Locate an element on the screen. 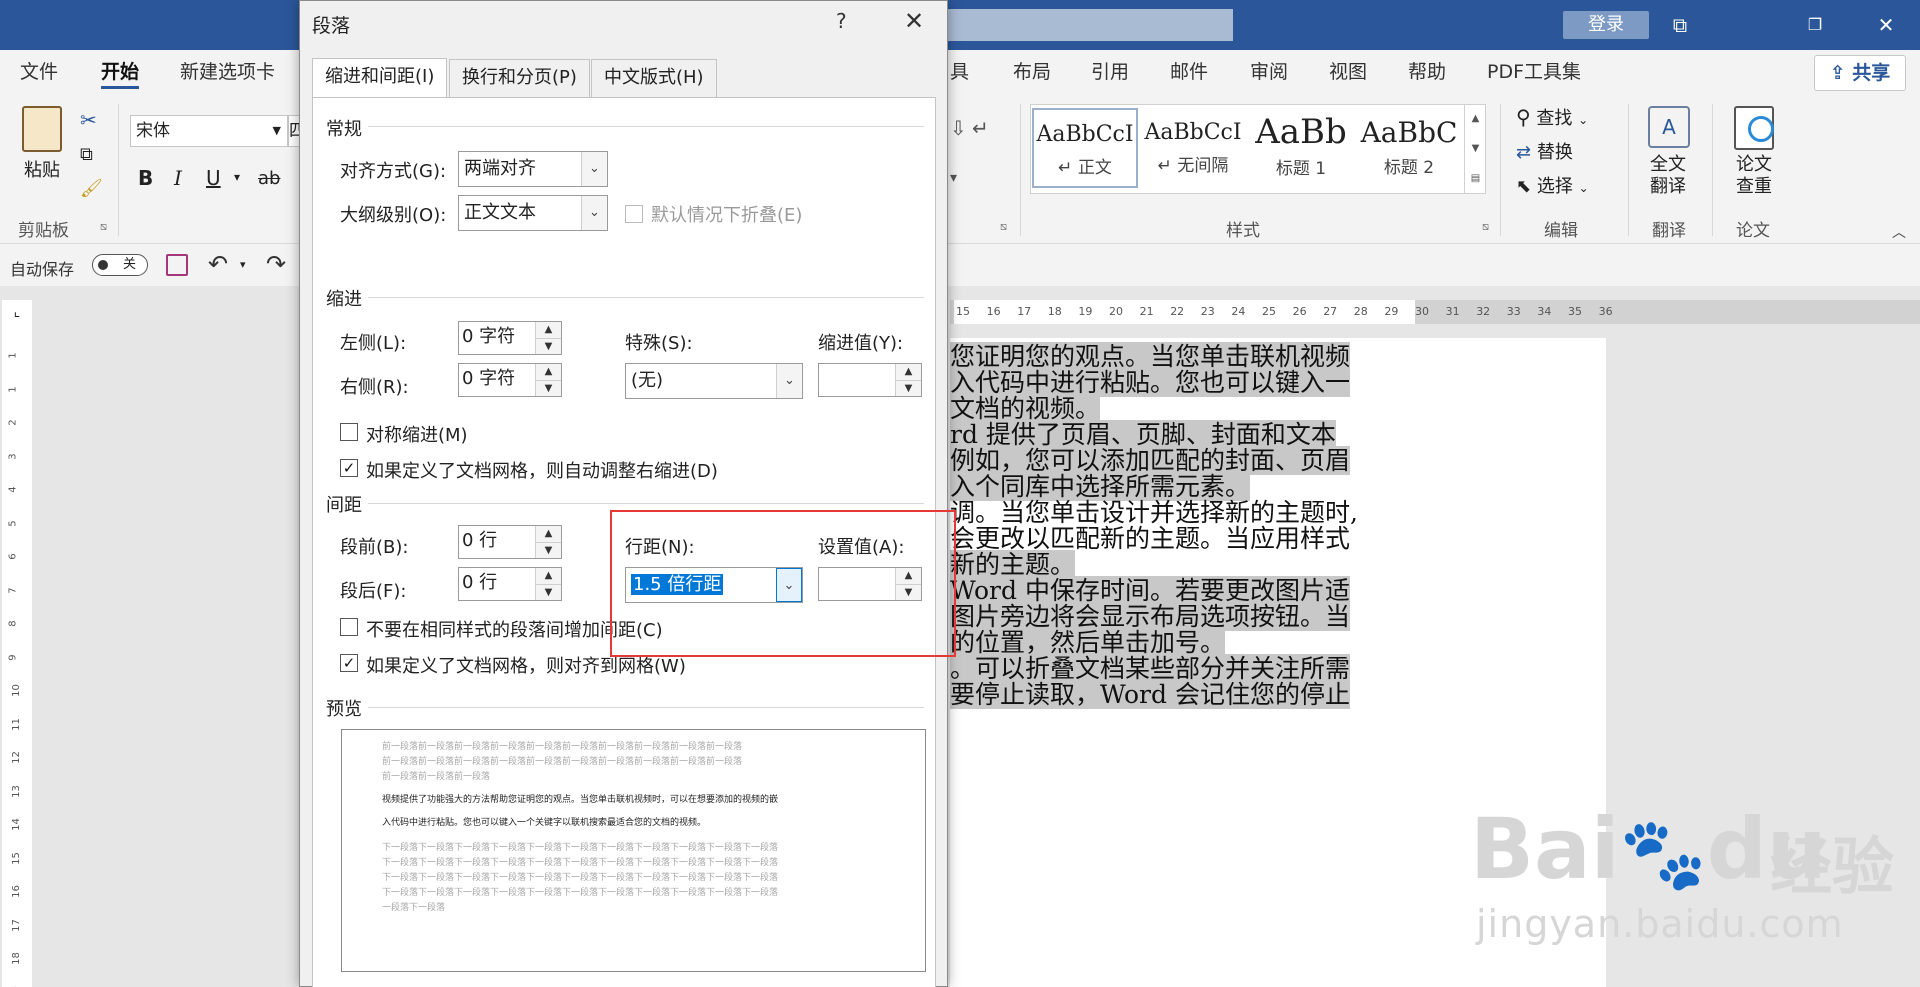 The height and width of the screenshot is (987, 1920). ruler-tick-label: 4 is located at coordinates (13, 489).